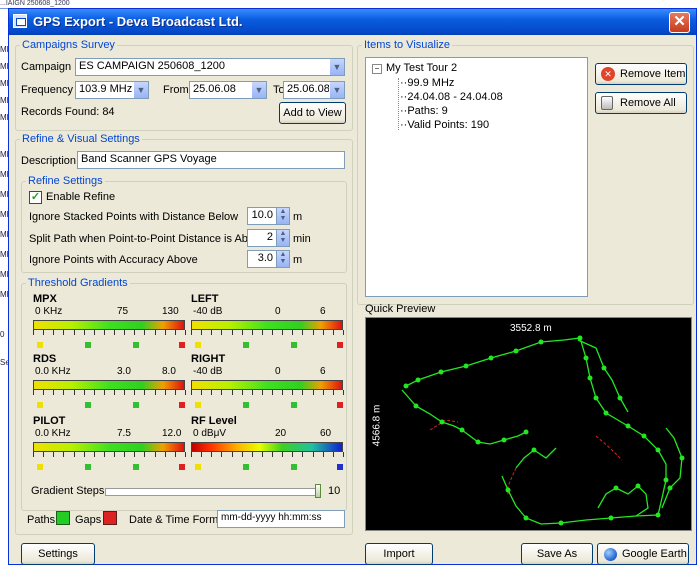 The image size is (697, 565). Describe the element at coordinates (170, 311) in the screenshot. I see `gauge-scale-label: 130` at that location.